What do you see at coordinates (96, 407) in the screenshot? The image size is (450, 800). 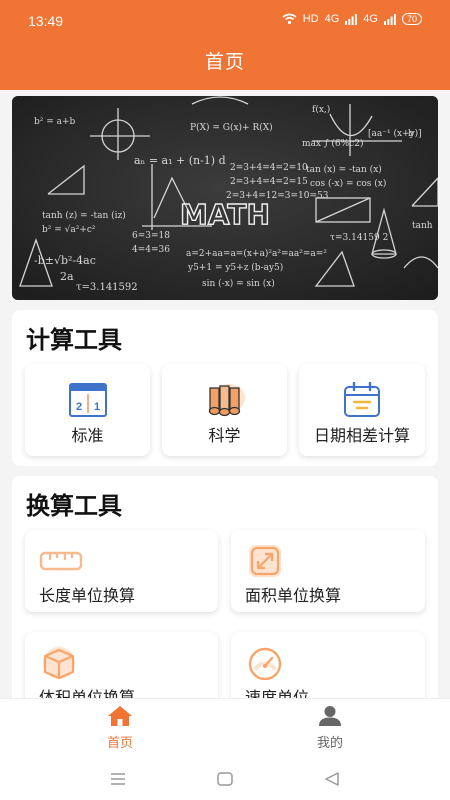 I see `svg-text: 1` at bounding box center [96, 407].